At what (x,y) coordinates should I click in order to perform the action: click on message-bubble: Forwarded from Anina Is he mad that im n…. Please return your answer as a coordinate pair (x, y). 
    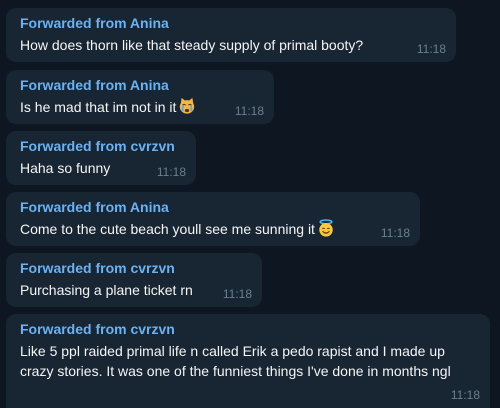
    Looking at the image, I should click on (140, 97).